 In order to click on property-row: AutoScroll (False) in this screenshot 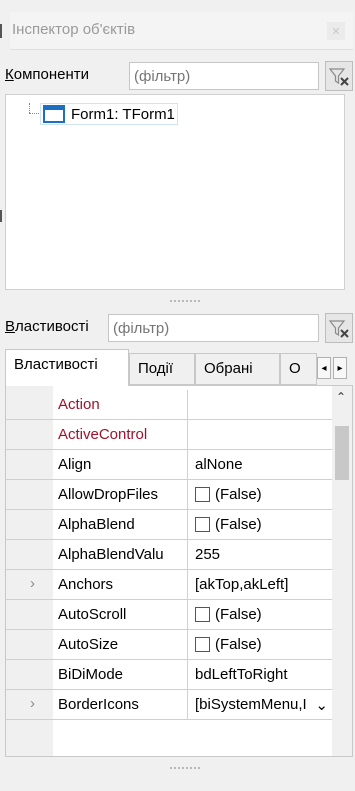, I will do `click(170, 615)`.